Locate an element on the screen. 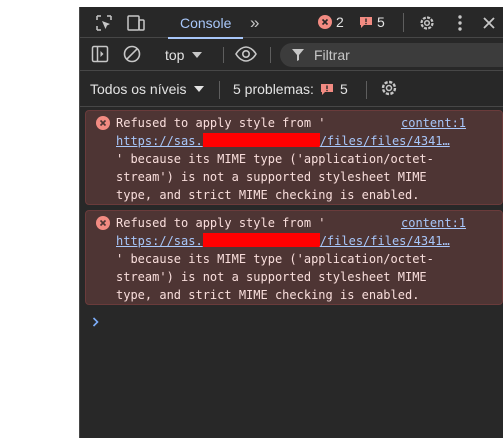  inspect-icon is located at coordinates (104, 23).